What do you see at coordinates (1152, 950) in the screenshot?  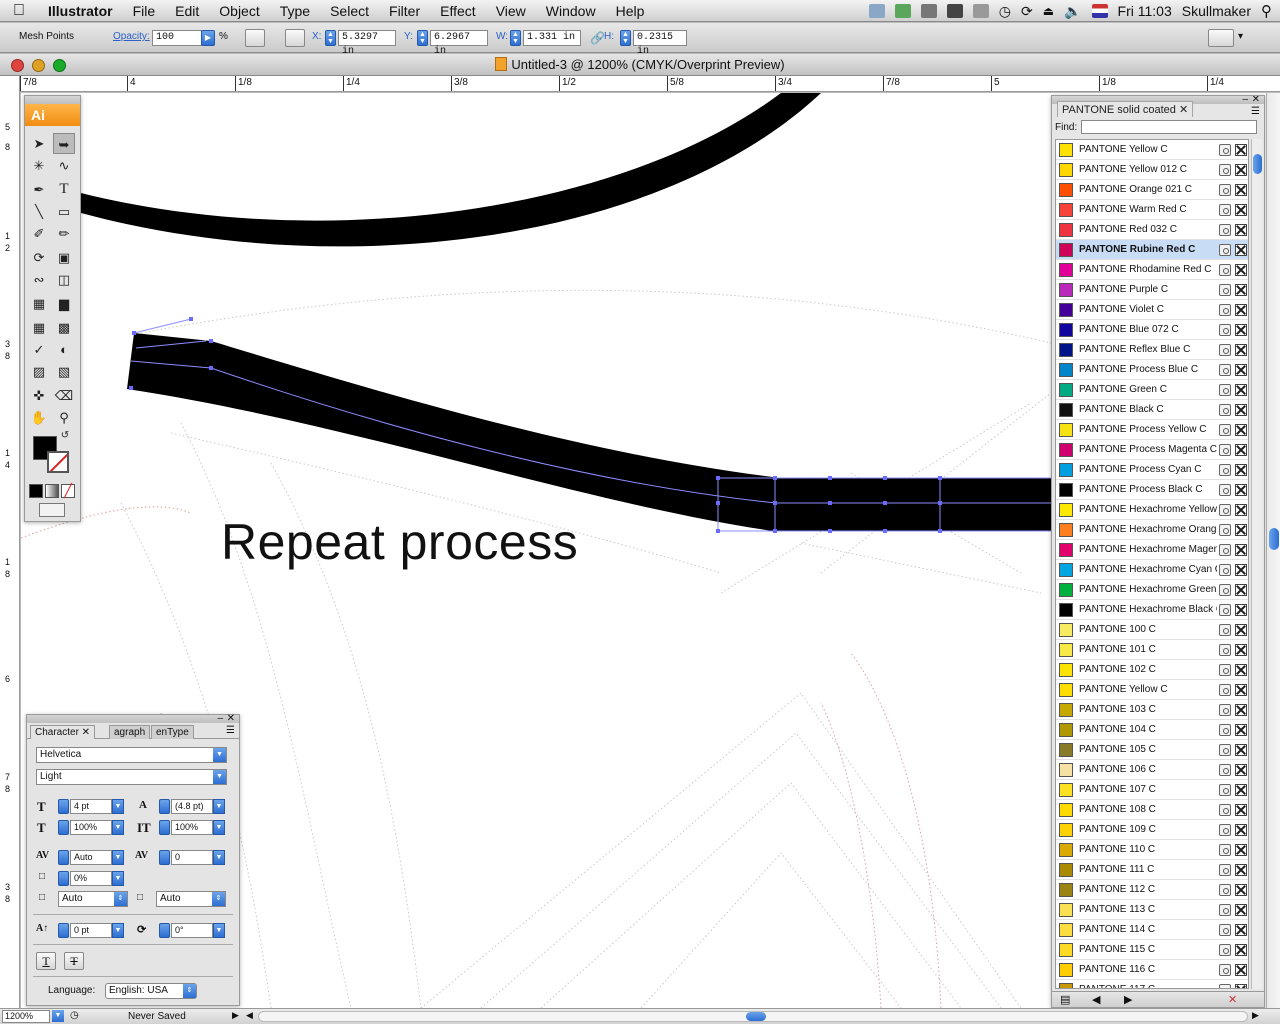 I see `swatch-row: PANTONE 115 C` at bounding box center [1152, 950].